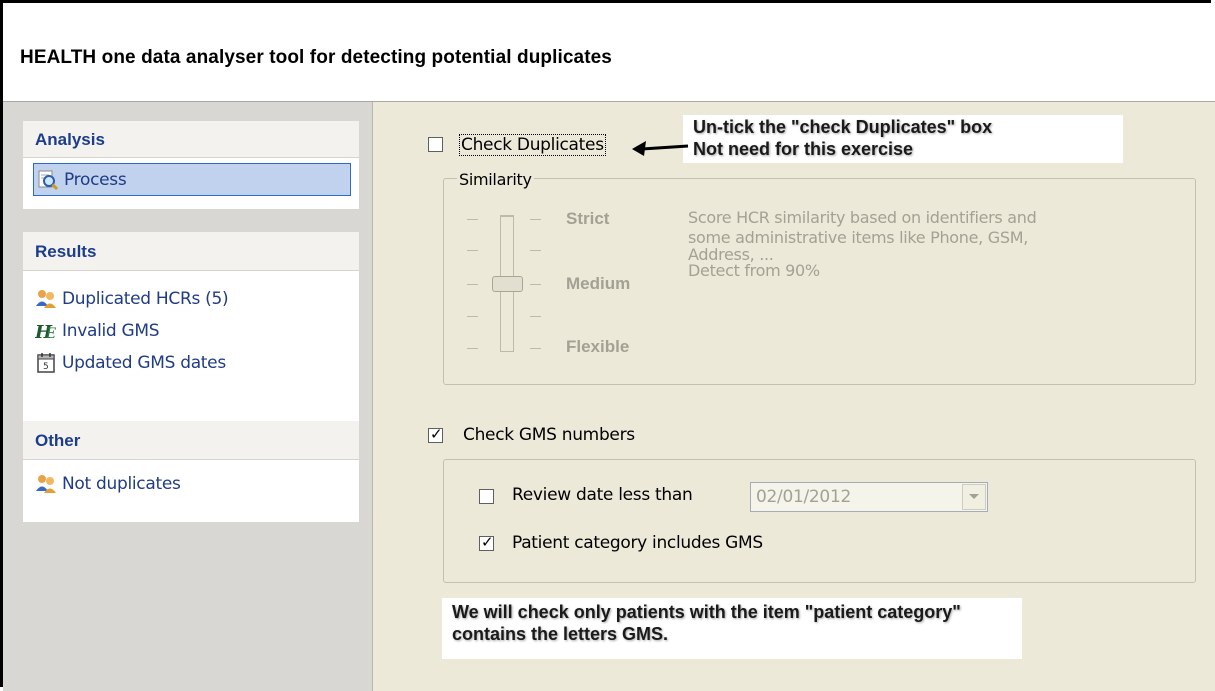 Image resolution: width=1215 pixels, height=691 pixels. I want to click on sidebar-header-label: Other, so click(58, 440).